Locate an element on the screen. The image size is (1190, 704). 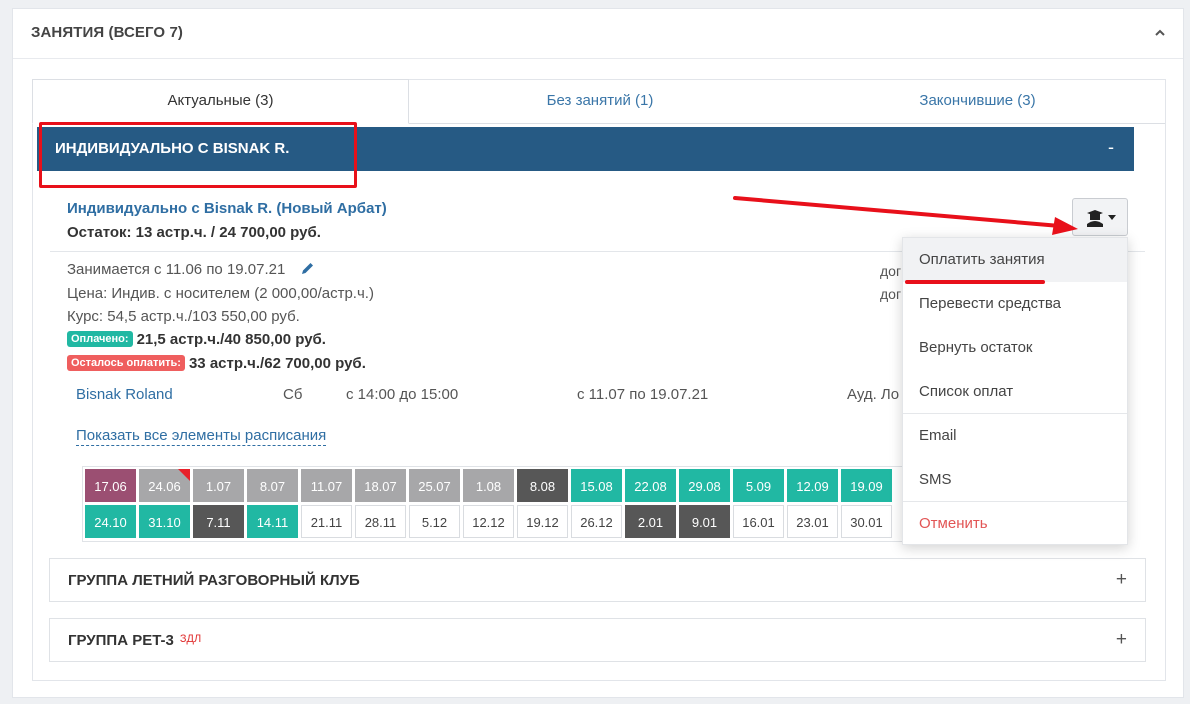
lesson-period-row: Занимается с 11.06 по 19.07.21 is located at coordinates (191, 269).